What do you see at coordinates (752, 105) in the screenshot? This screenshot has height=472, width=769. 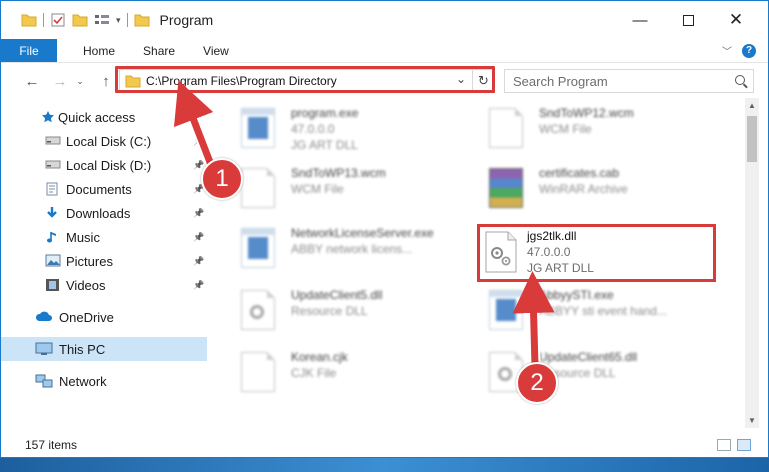 I see `scroll-up-arrow-icon: ▲` at bounding box center [752, 105].